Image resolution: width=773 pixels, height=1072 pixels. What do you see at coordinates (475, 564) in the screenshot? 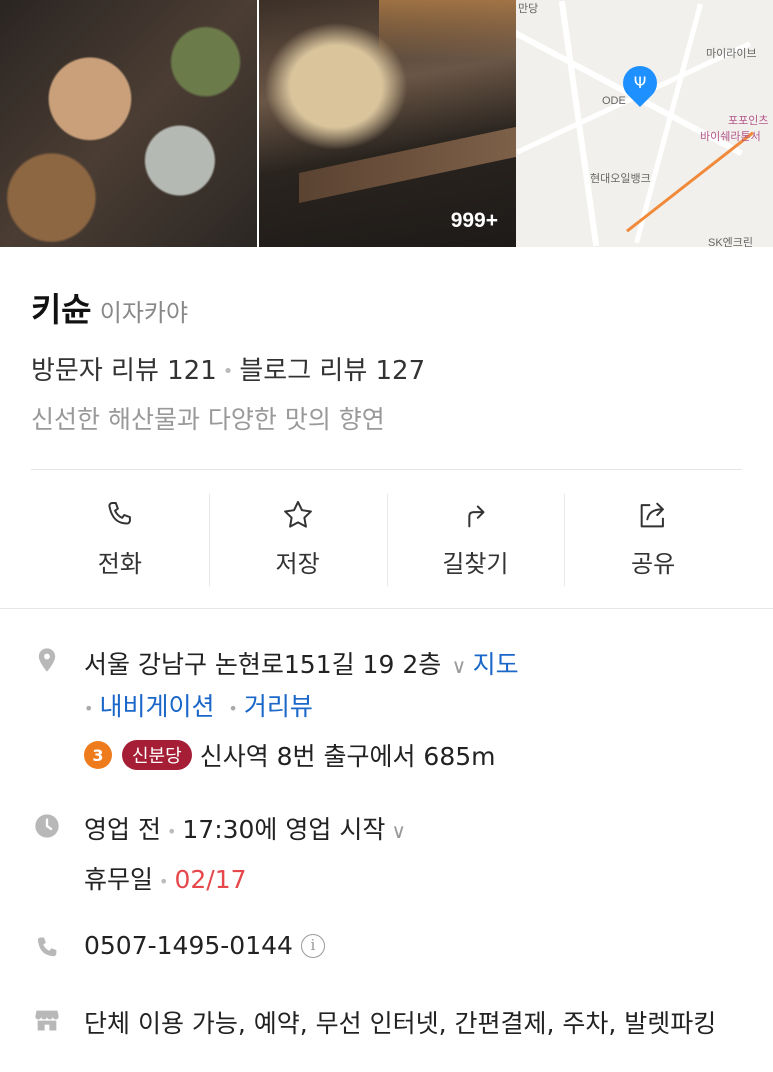
I see `directions-label: 길찾기` at bounding box center [475, 564].